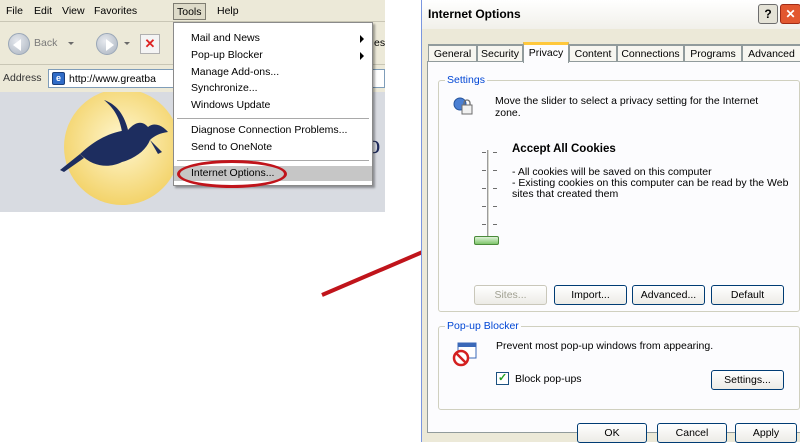 The image size is (800, 443). Describe the element at coordinates (452, 53) in the screenshot. I see `tab-general: General` at that location.